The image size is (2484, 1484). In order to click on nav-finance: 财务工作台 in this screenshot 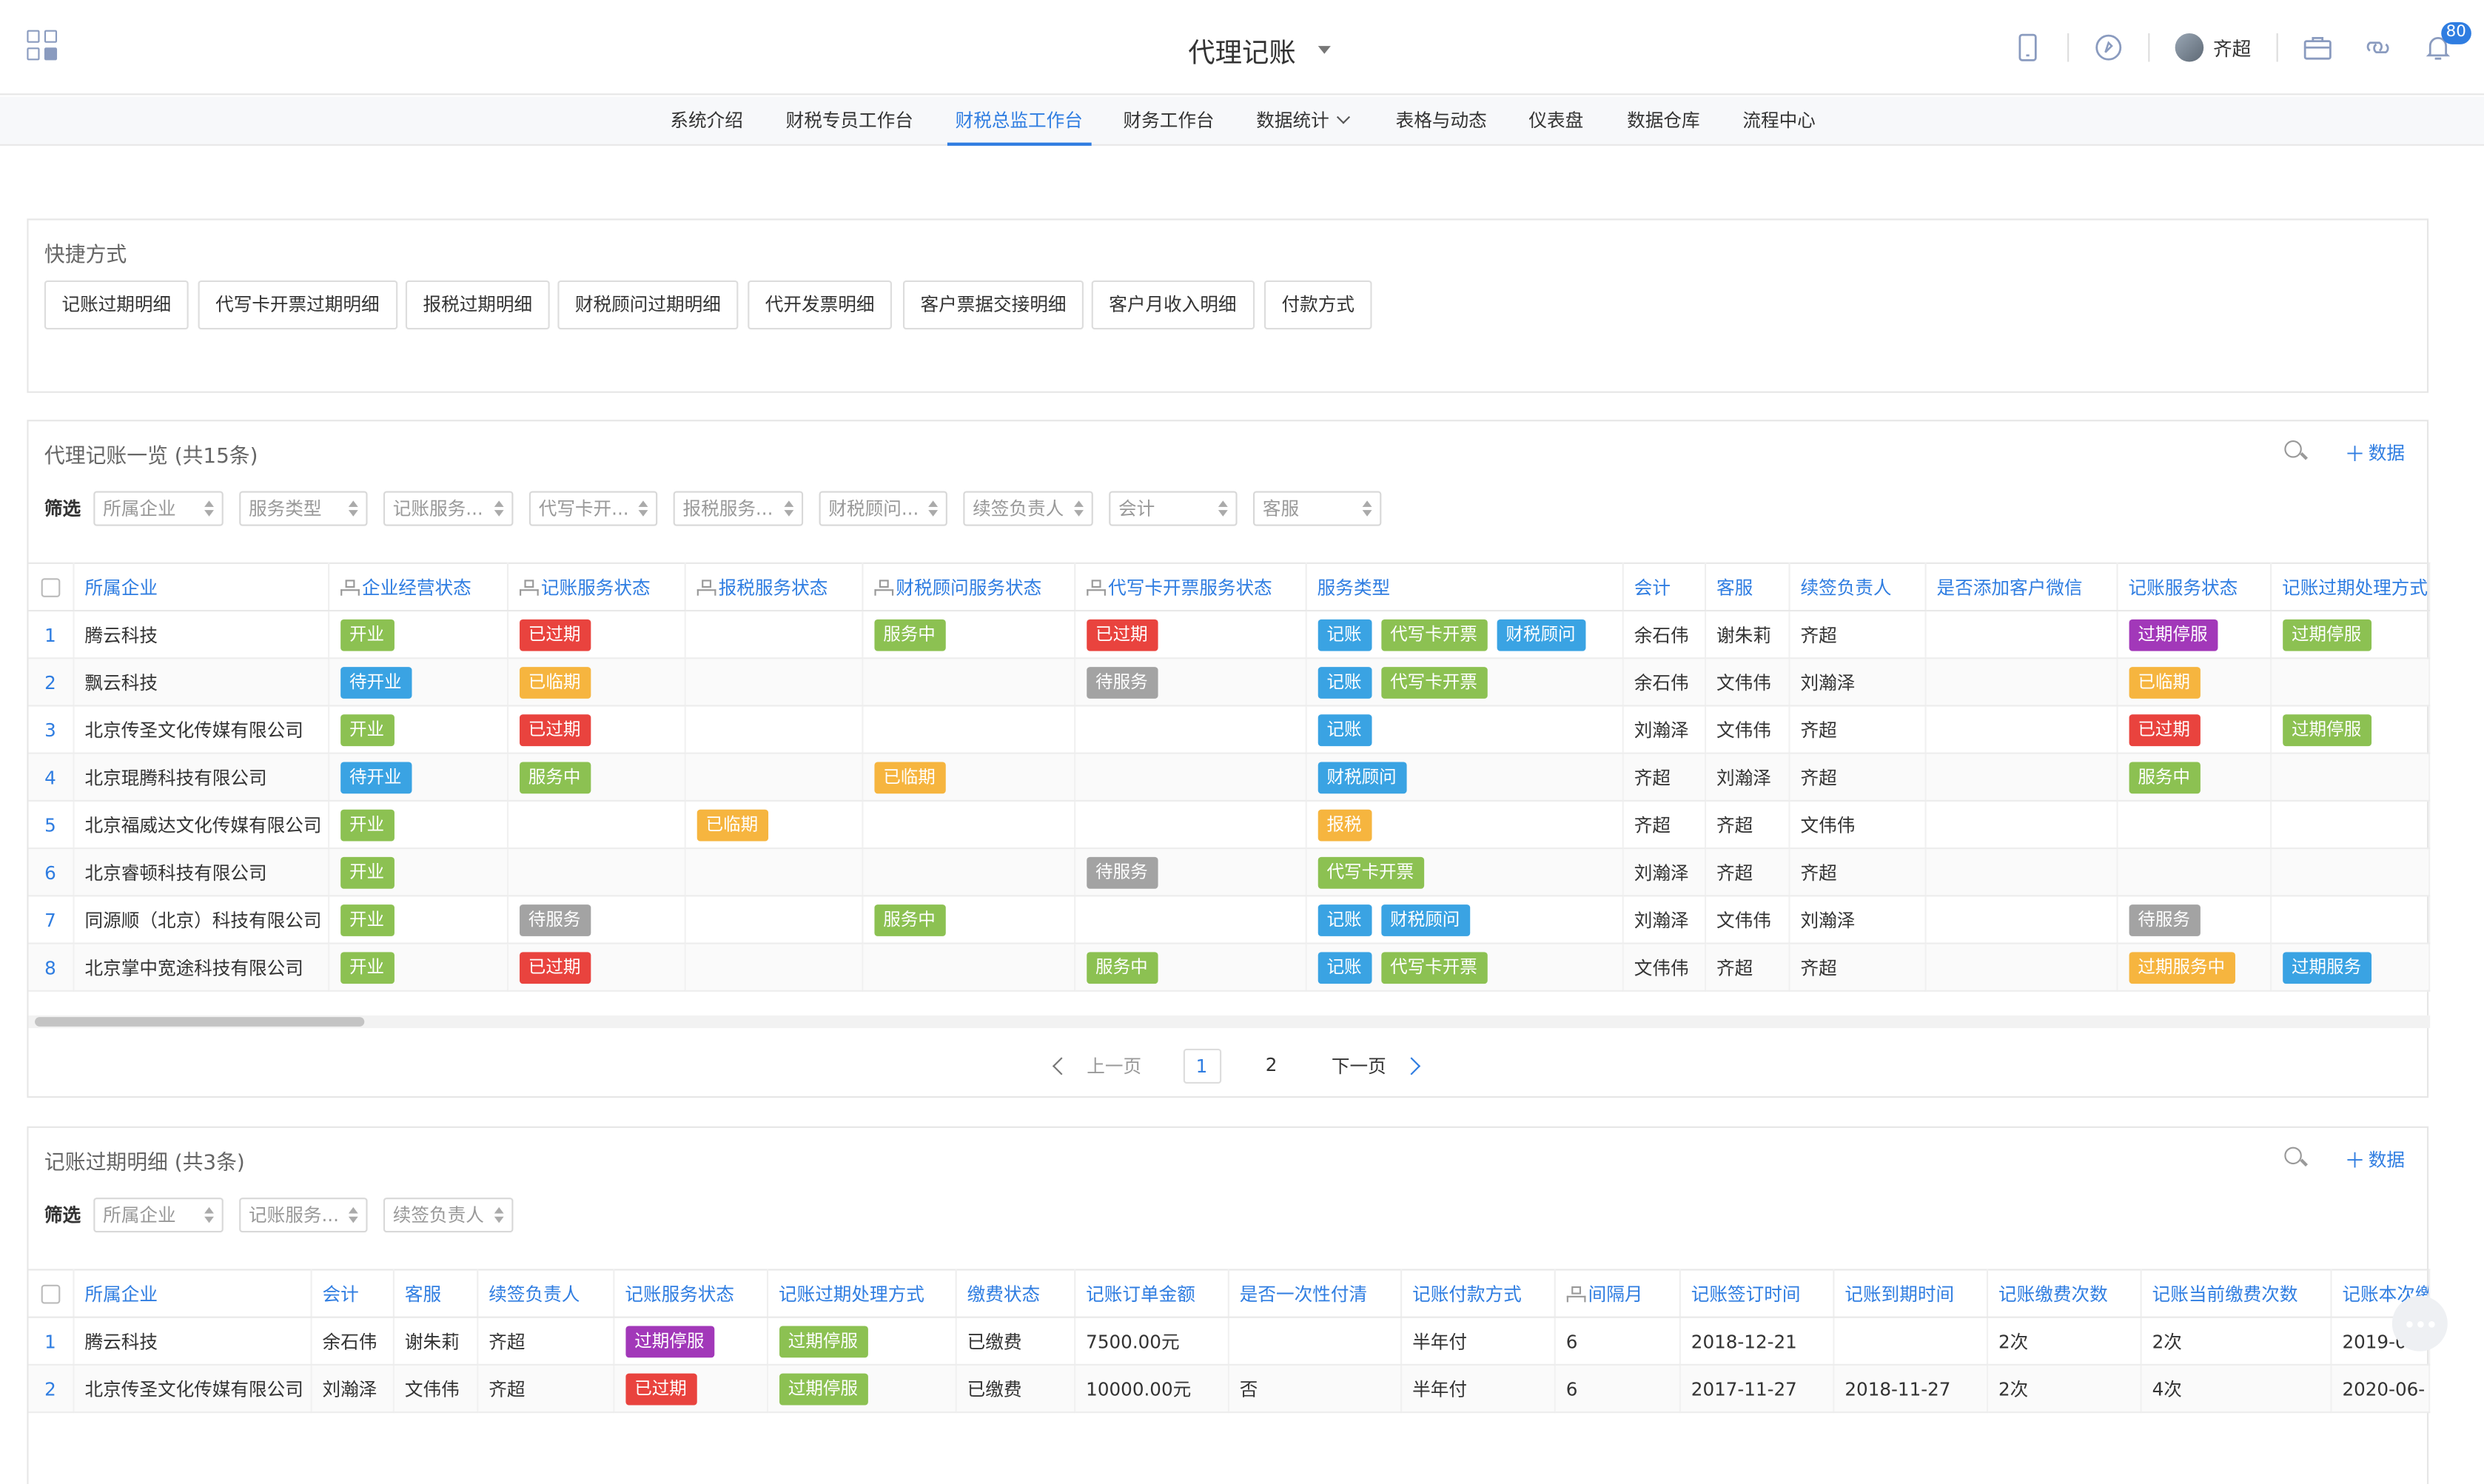, I will do `click(1168, 121)`.